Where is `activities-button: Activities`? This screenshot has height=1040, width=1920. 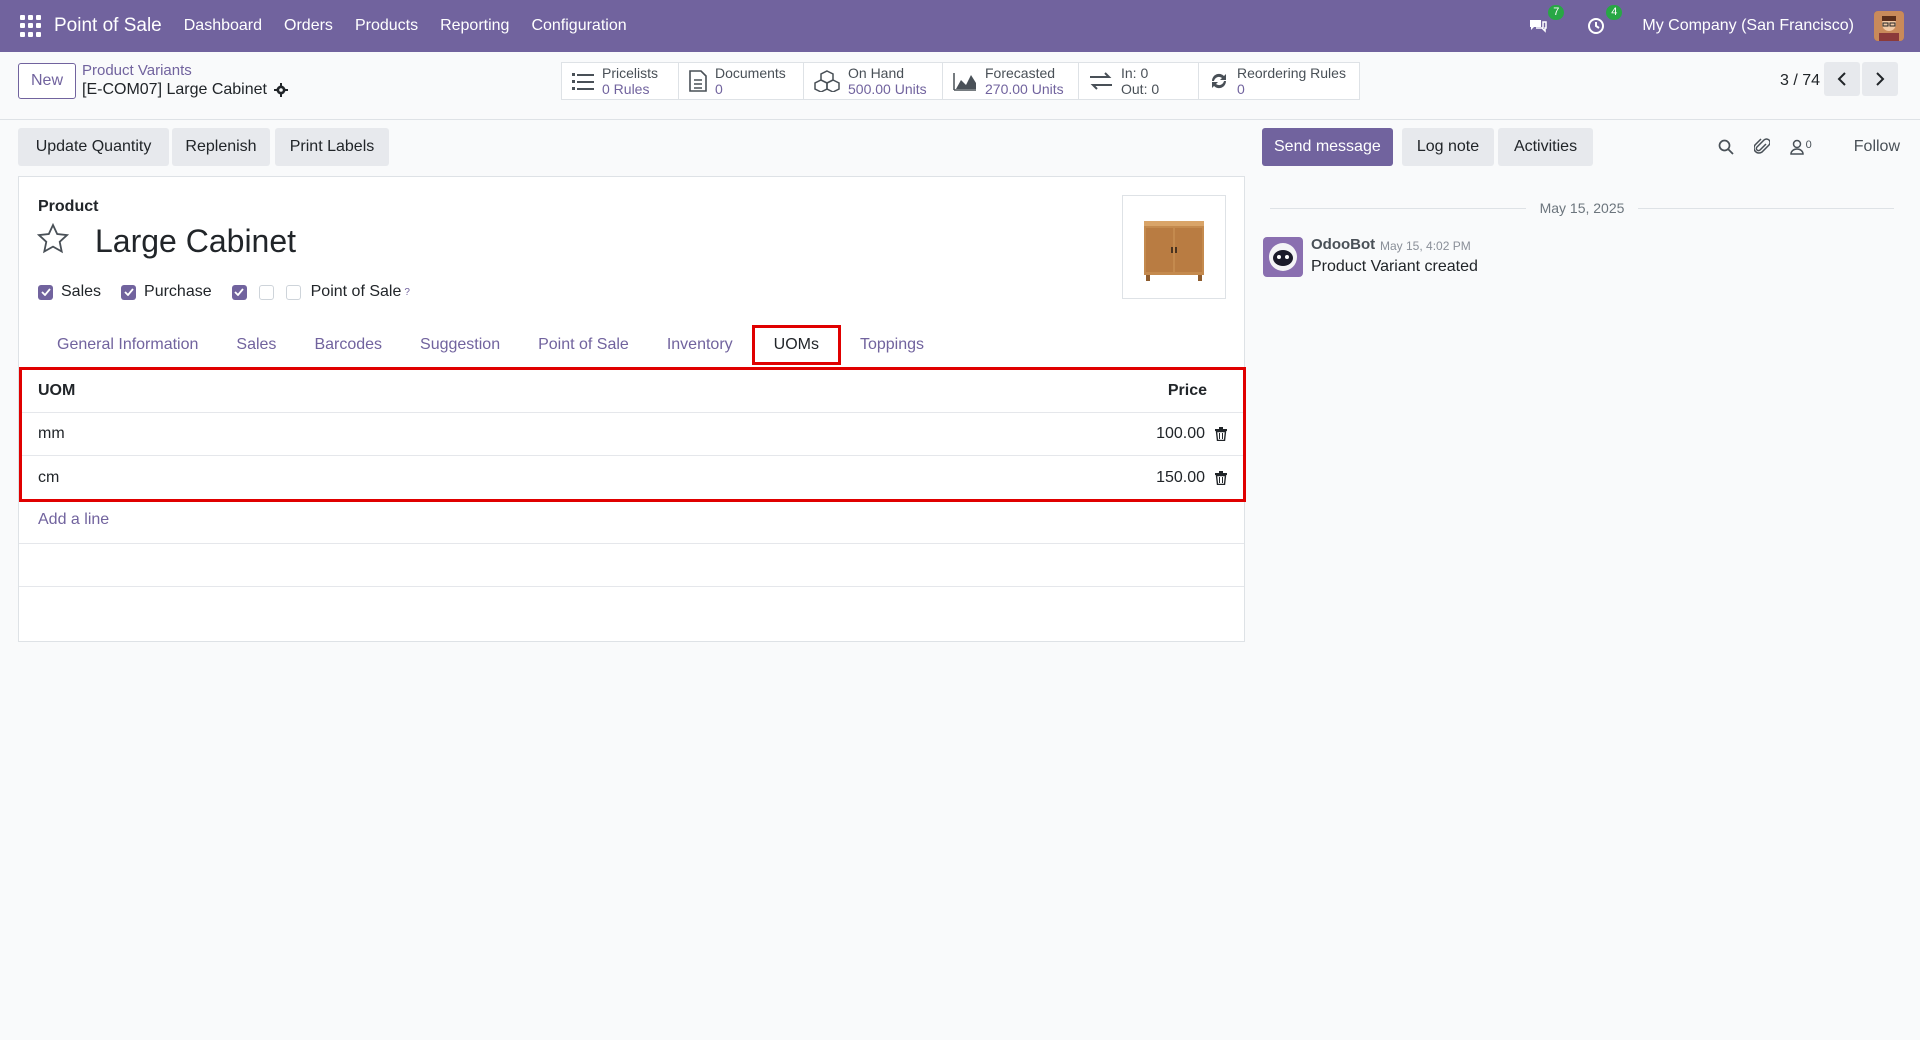 activities-button: Activities is located at coordinates (1545, 147).